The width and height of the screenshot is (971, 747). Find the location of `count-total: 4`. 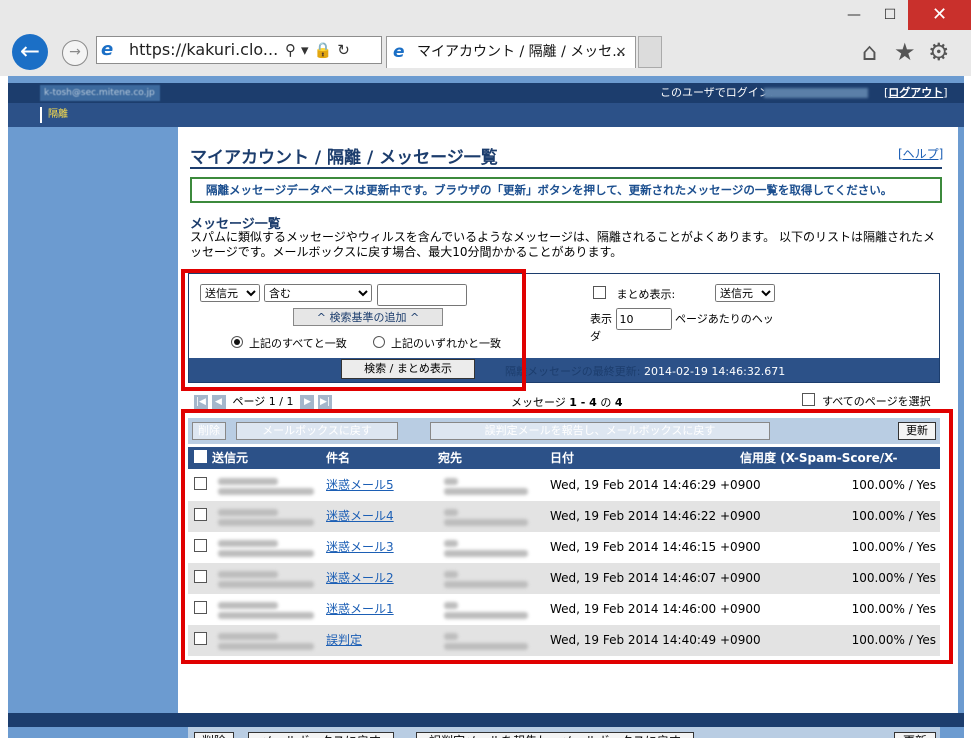

count-total: 4 is located at coordinates (618, 402).